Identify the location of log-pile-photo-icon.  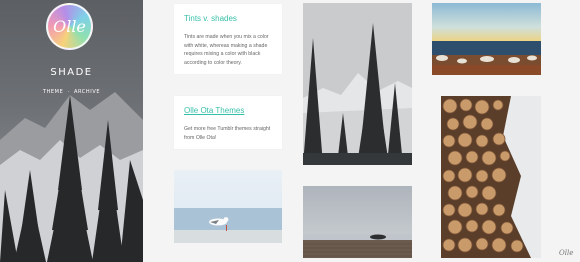
(491, 177).